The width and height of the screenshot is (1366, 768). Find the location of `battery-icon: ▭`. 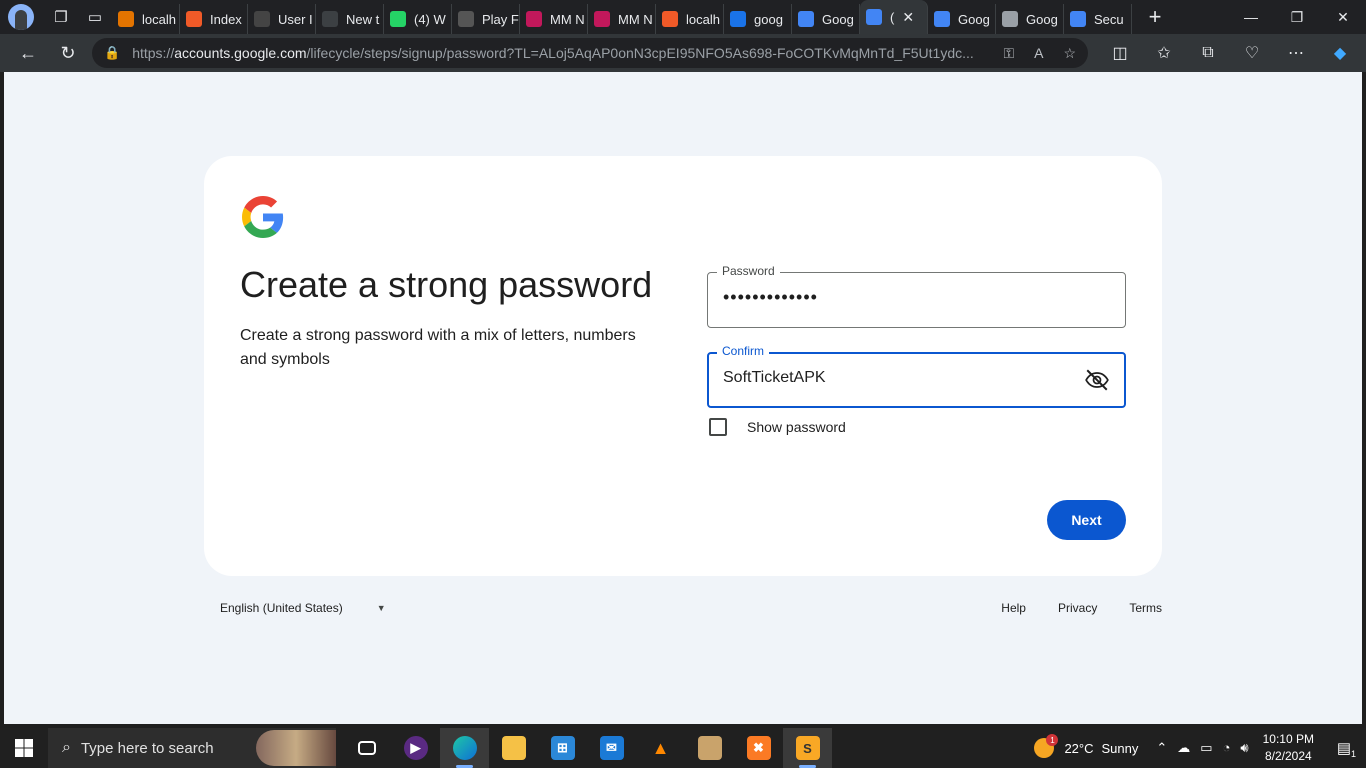

battery-icon: ▭ is located at coordinates (1206, 748).